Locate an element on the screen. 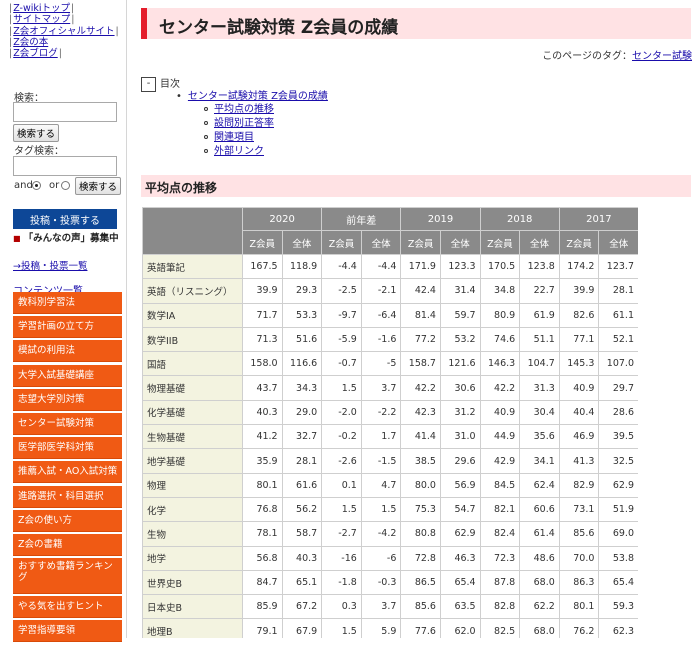 The height and width of the screenshot is (645, 700). score-cell: 71.7 is located at coordinates (262, 315).